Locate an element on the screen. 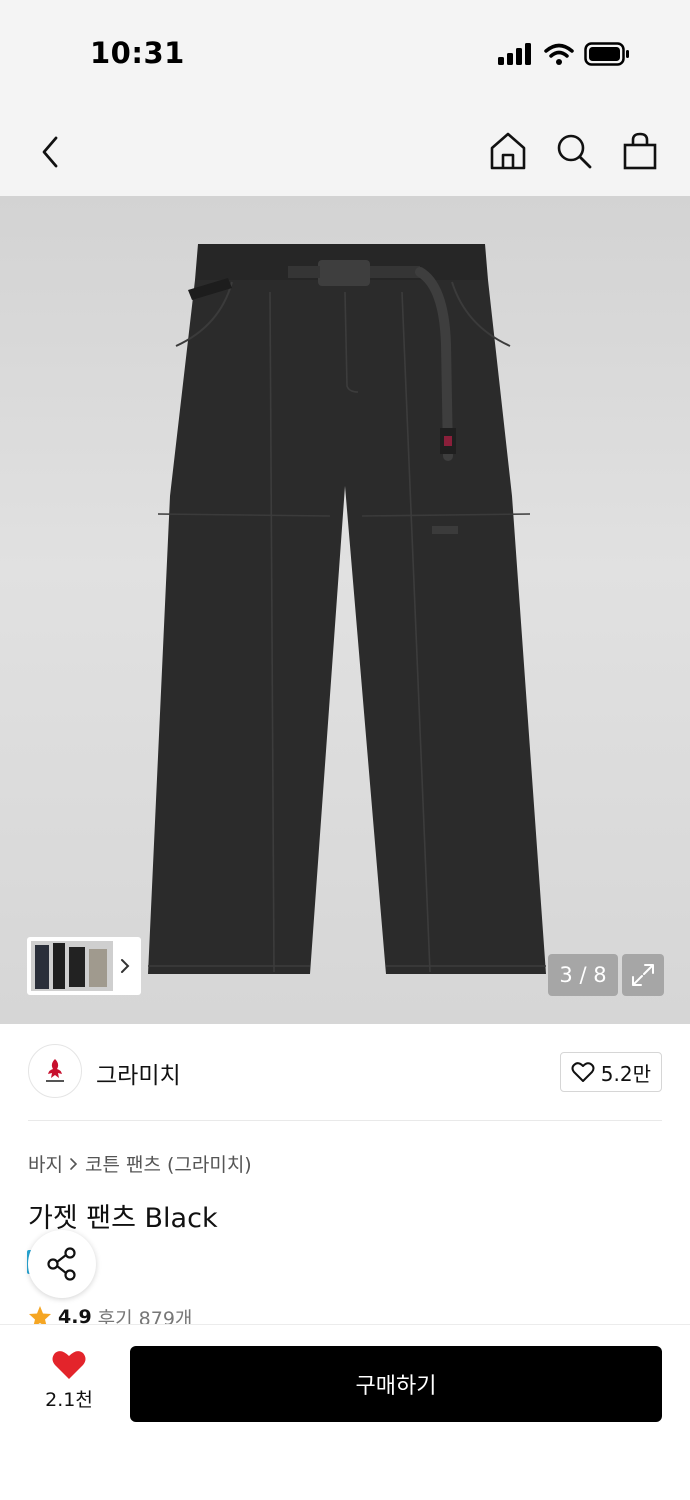 This screenshot has height=1500, width=690. expand-icon is located at coordinates (643, 975).